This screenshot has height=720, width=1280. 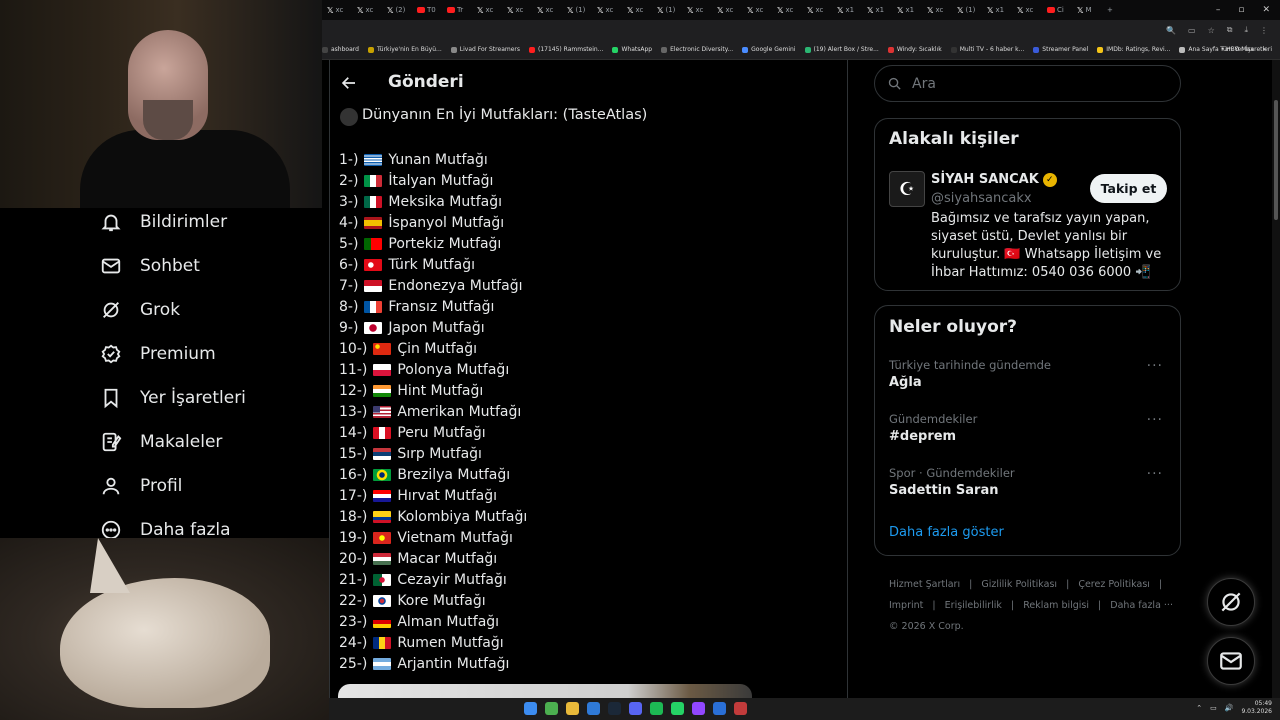 What do you see at coordinates (914, 49) in the screenshot?
I see `bookmark-item: Windy: Sıcaklık` at bounding box center [914, 49].